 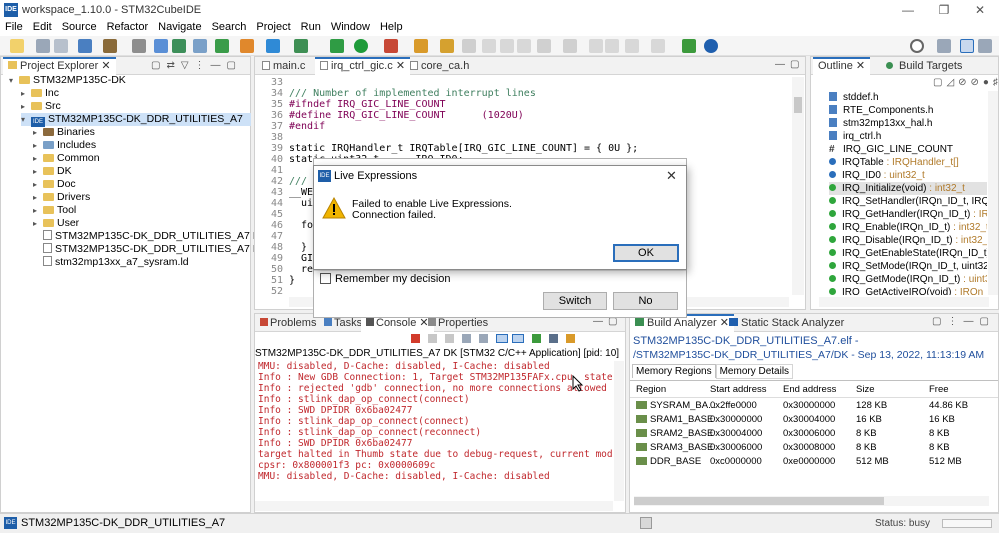 What do you see at coordinates (363, 66) in the screenshot?
I see `tab-irq-ctrl-gic-c: irq_ctrl_gic.c ✕` at bounding box center [363, 66].